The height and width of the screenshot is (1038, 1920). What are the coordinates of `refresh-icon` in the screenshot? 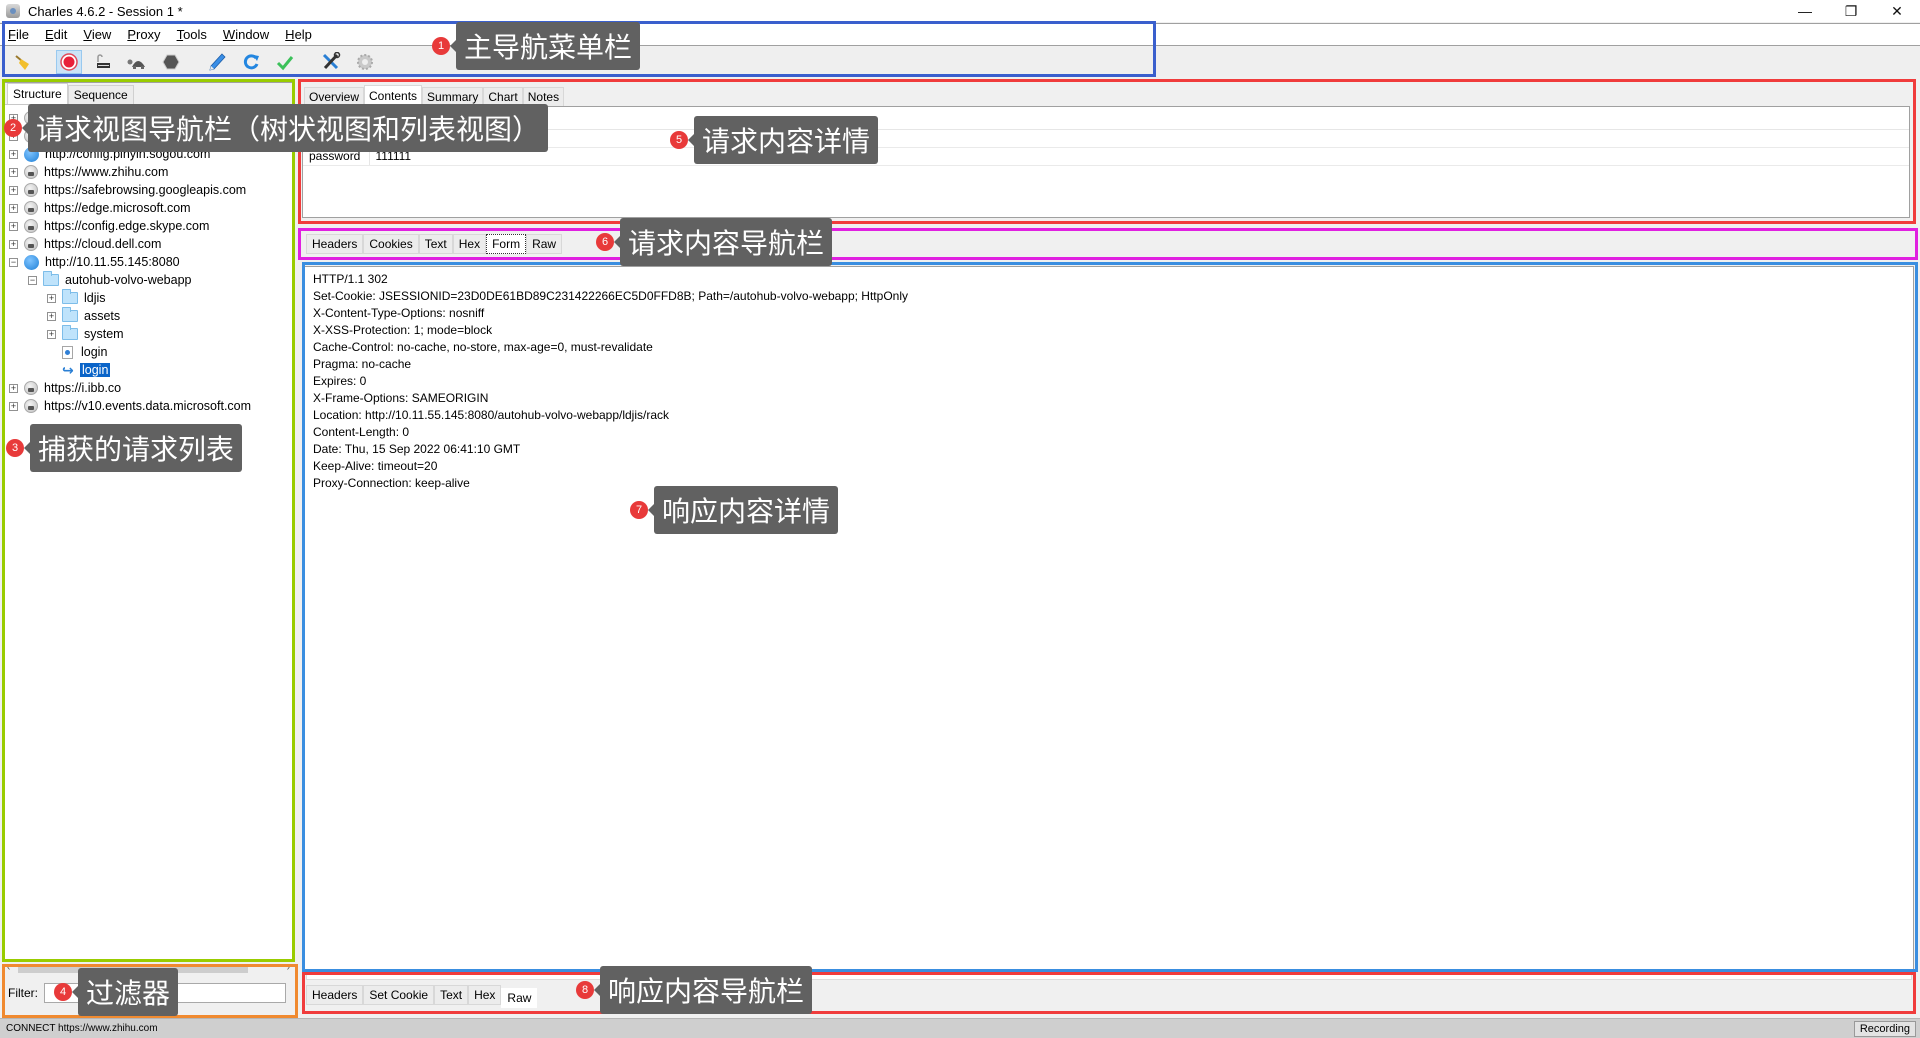 It's located at (251, 61).